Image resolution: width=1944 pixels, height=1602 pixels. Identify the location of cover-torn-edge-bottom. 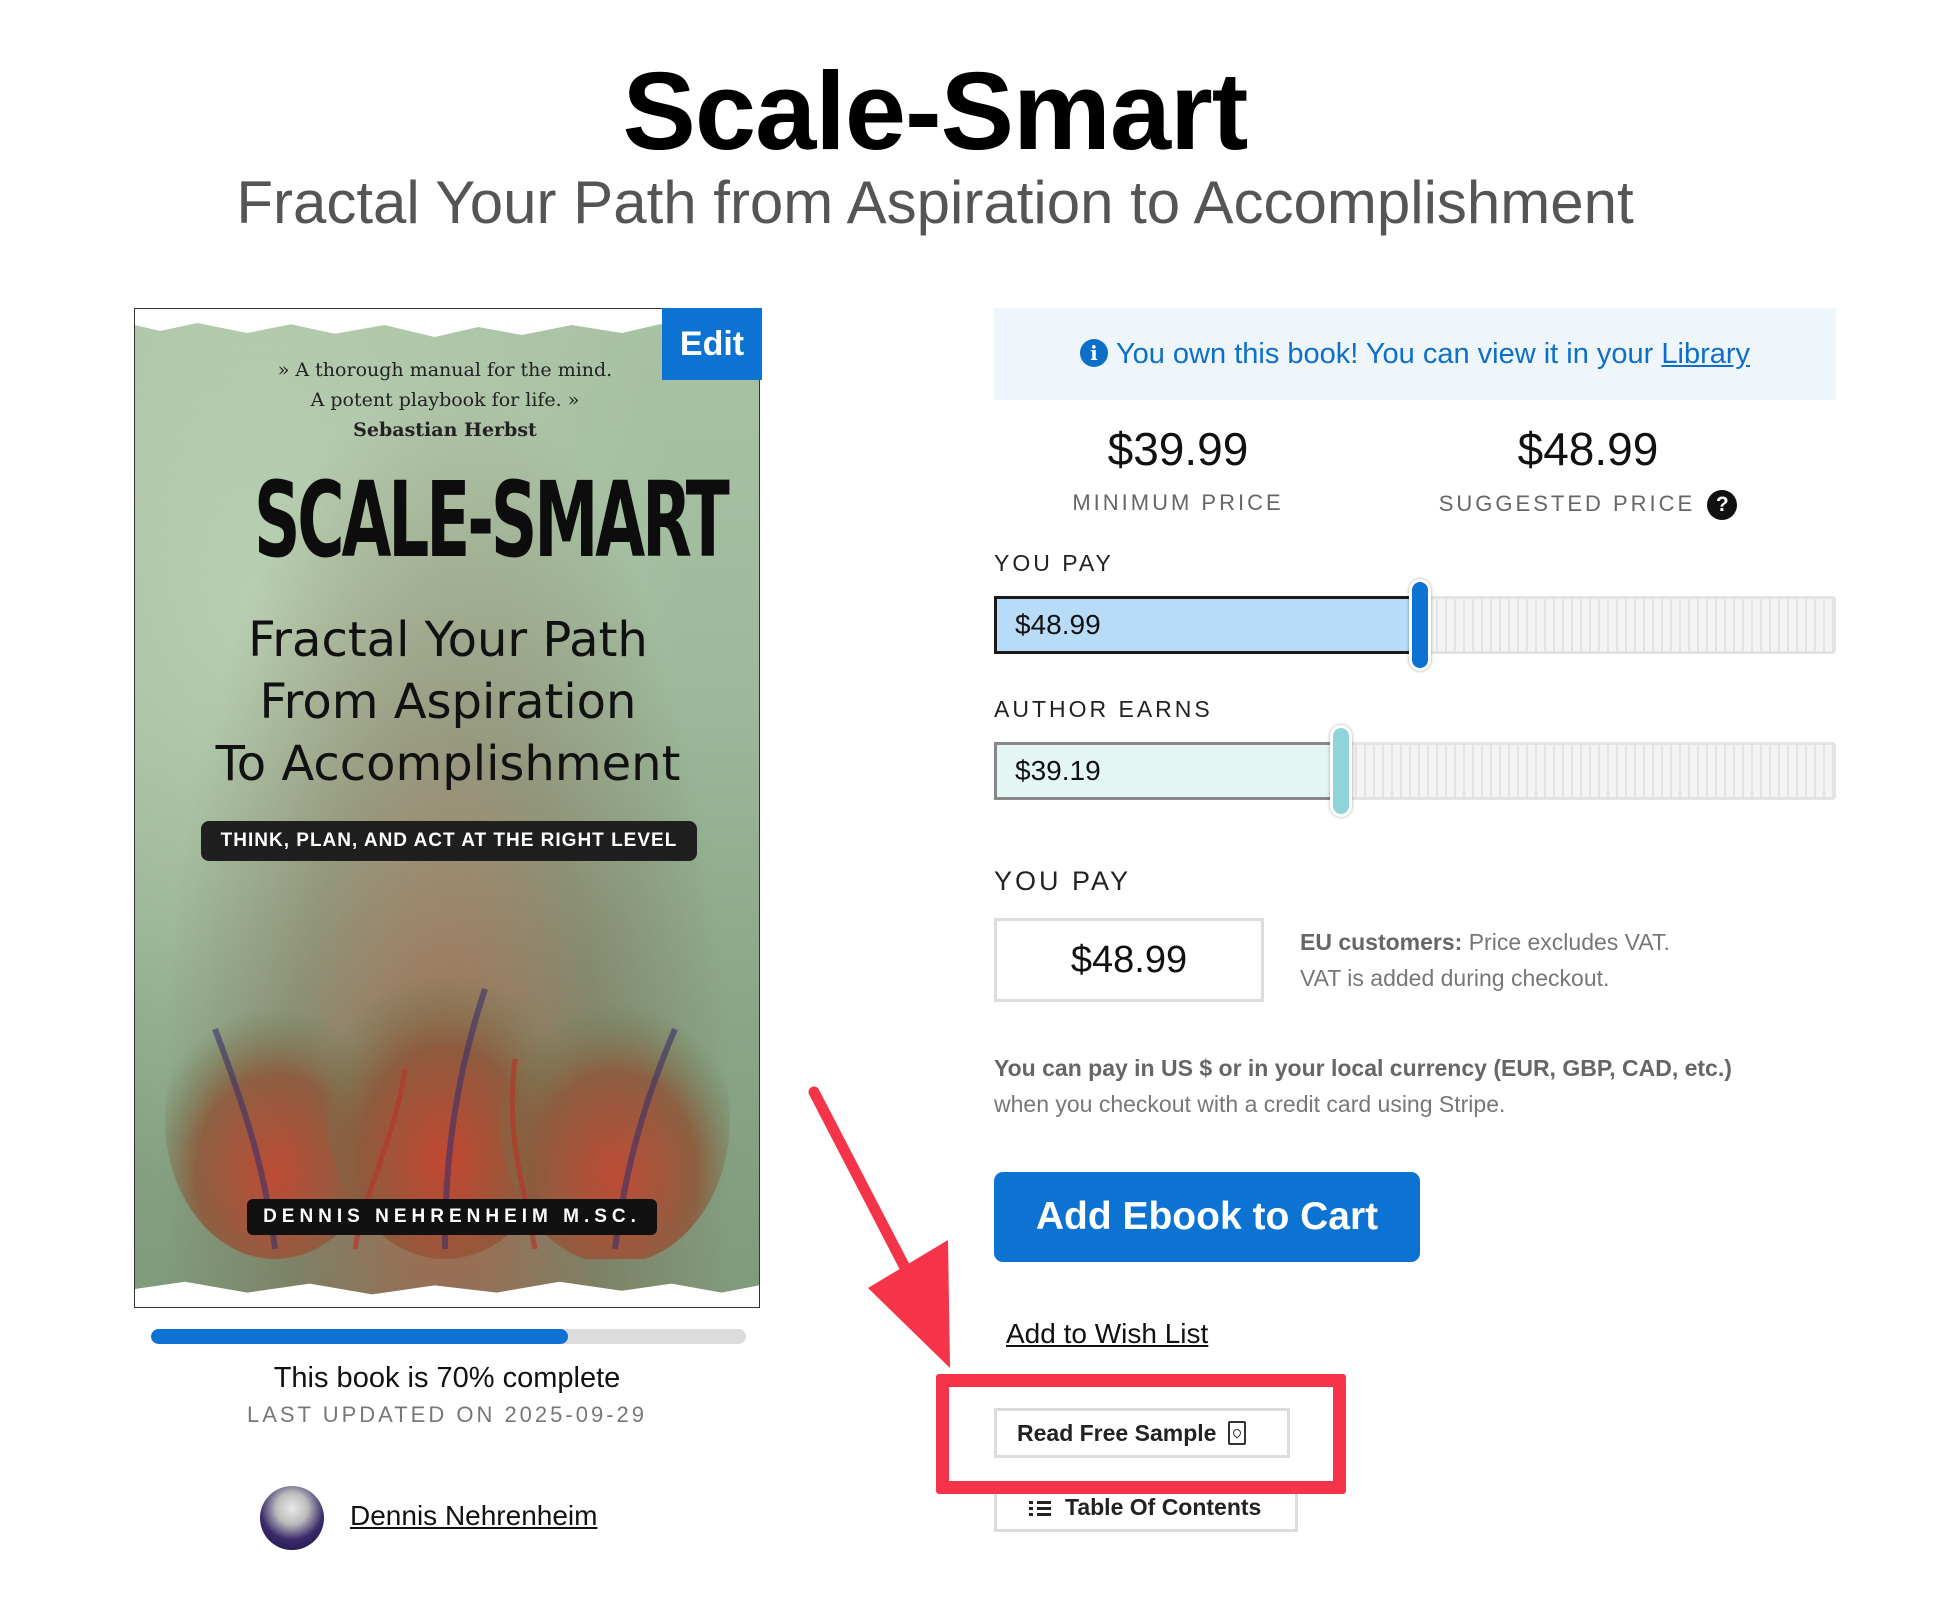
(447, 1294).